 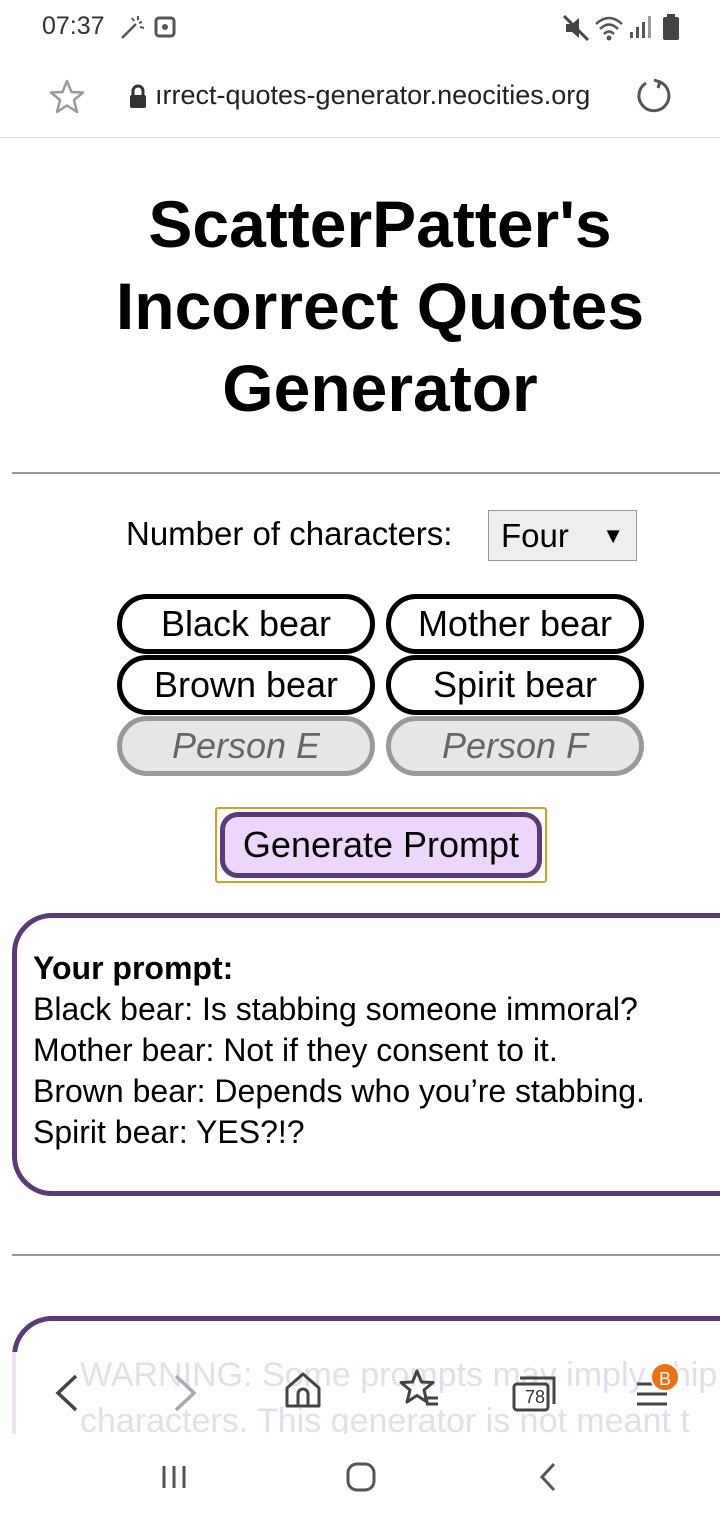 What do you see at coordinates (535, 1397) in the screenshot?
I see `tab-count: 78` at bounding box center [535, 1397].